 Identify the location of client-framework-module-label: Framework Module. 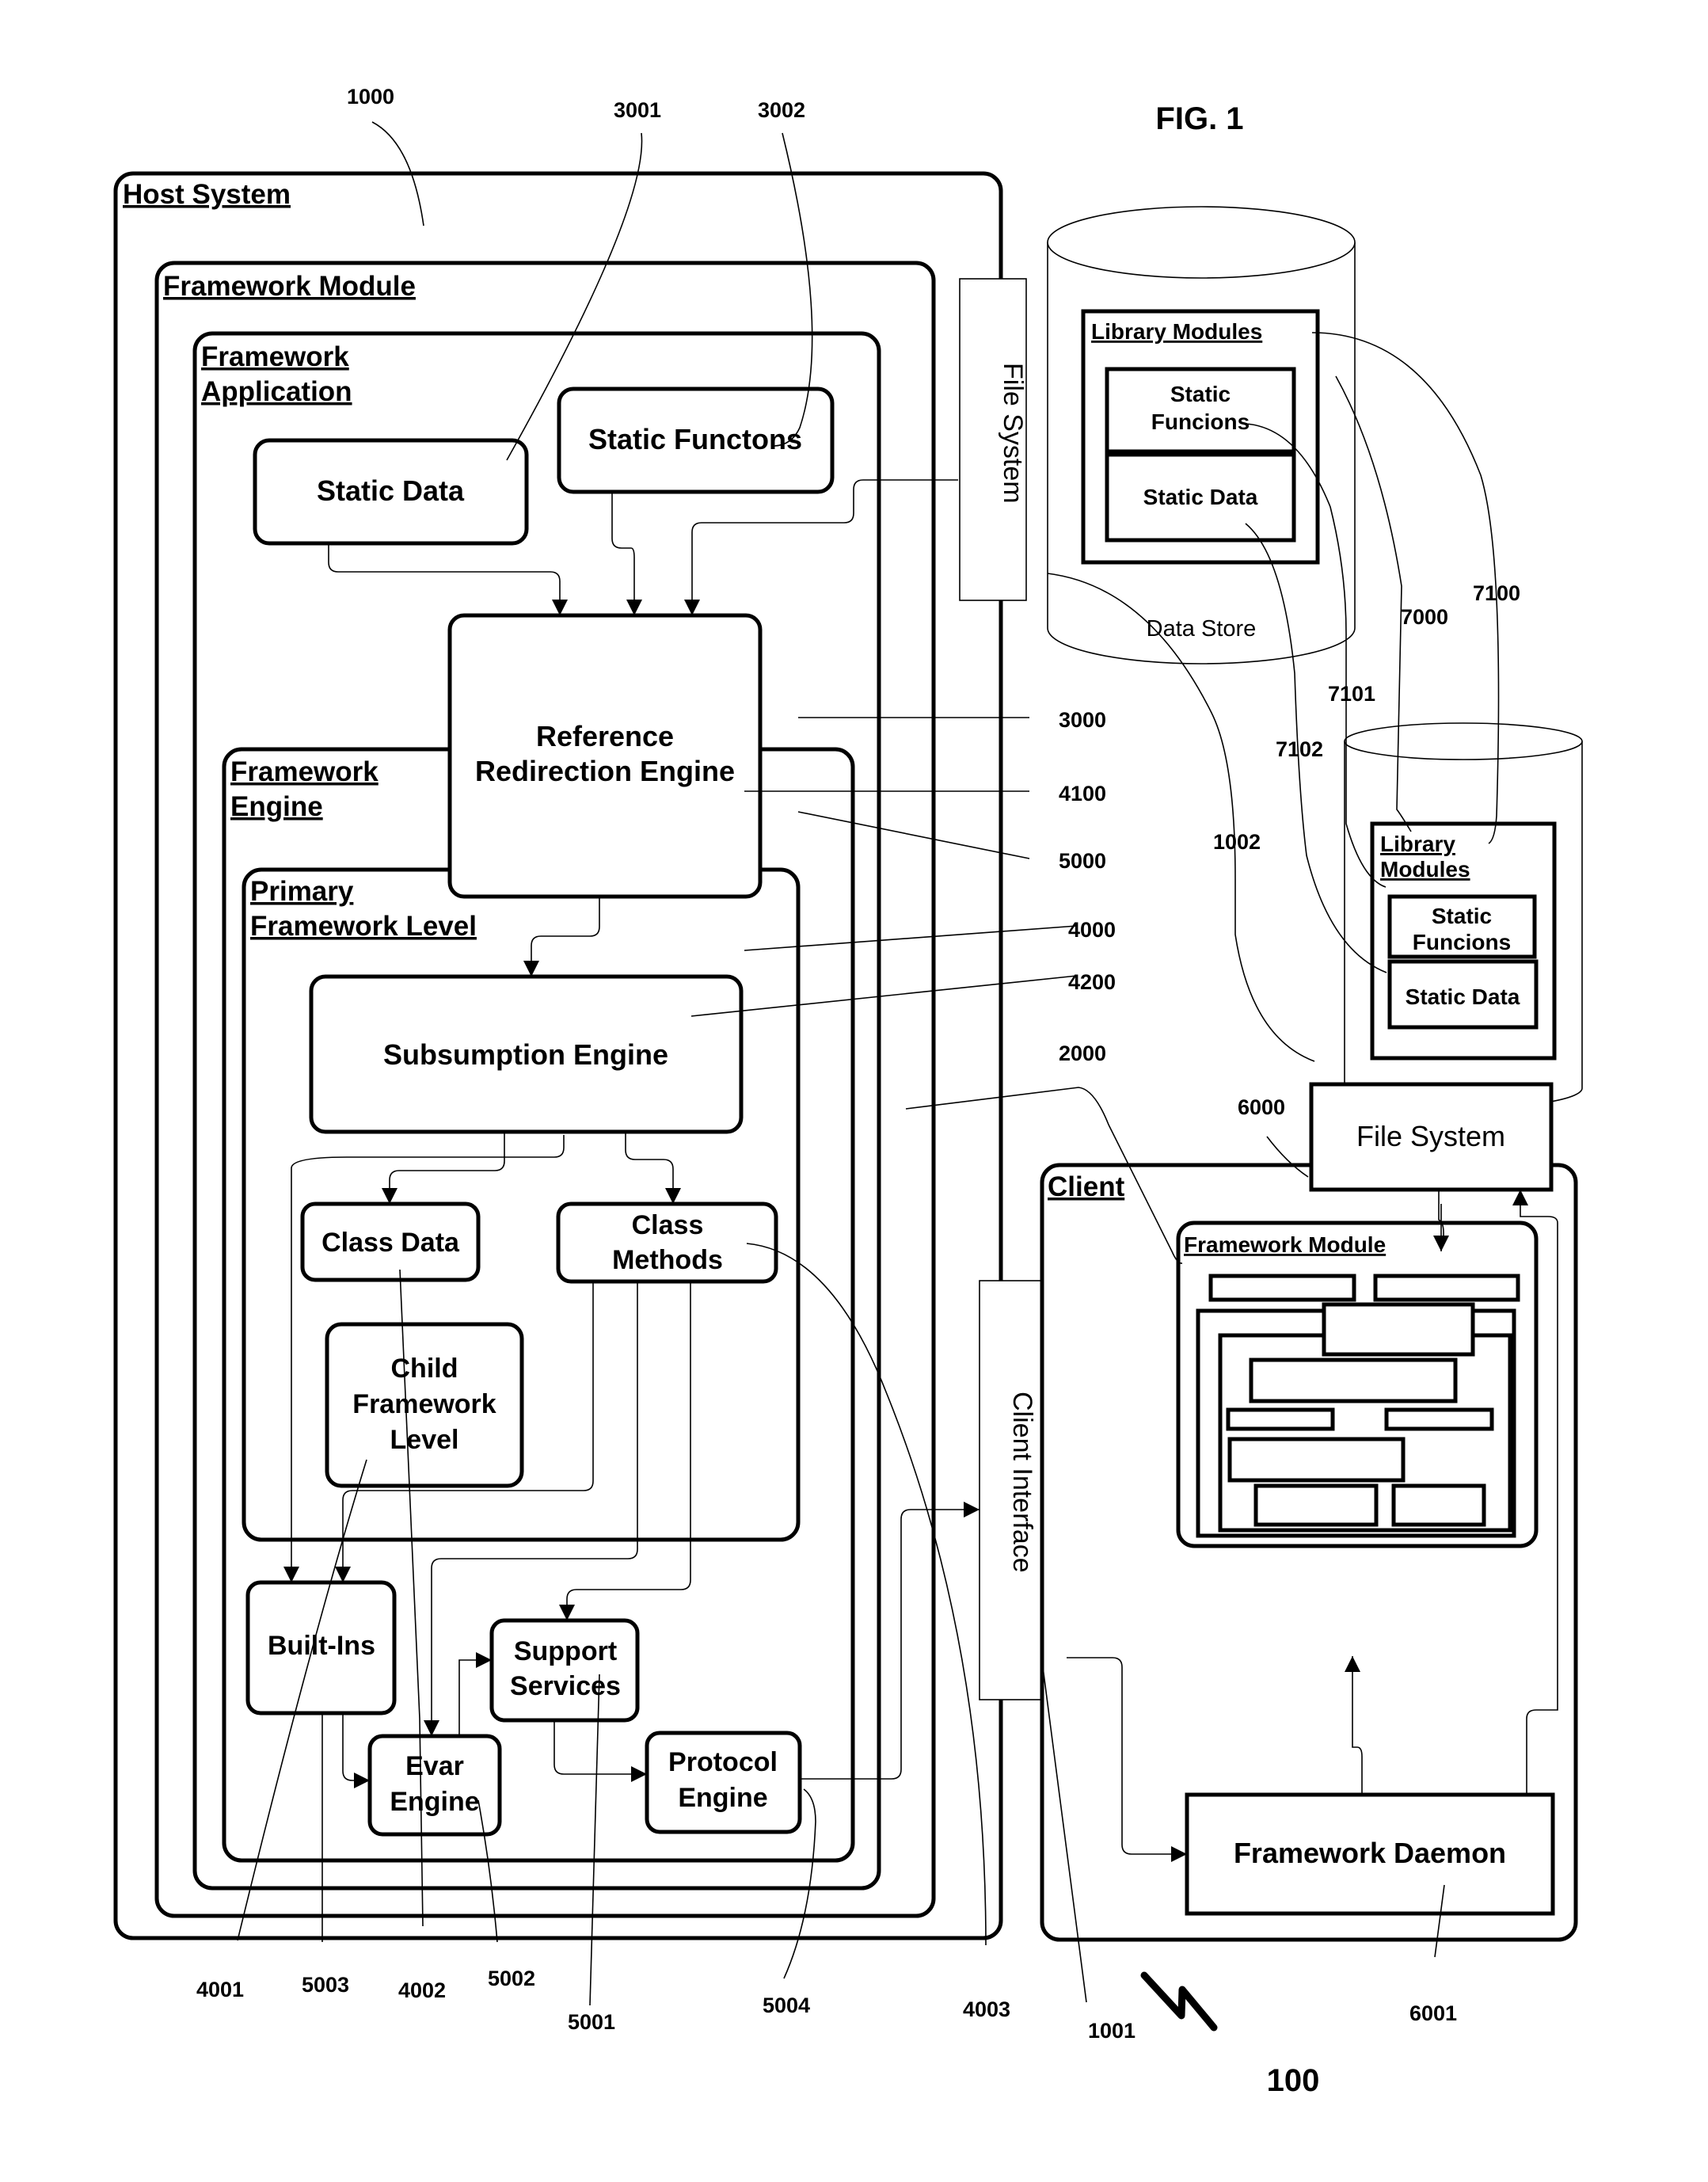
(1285, 1244).